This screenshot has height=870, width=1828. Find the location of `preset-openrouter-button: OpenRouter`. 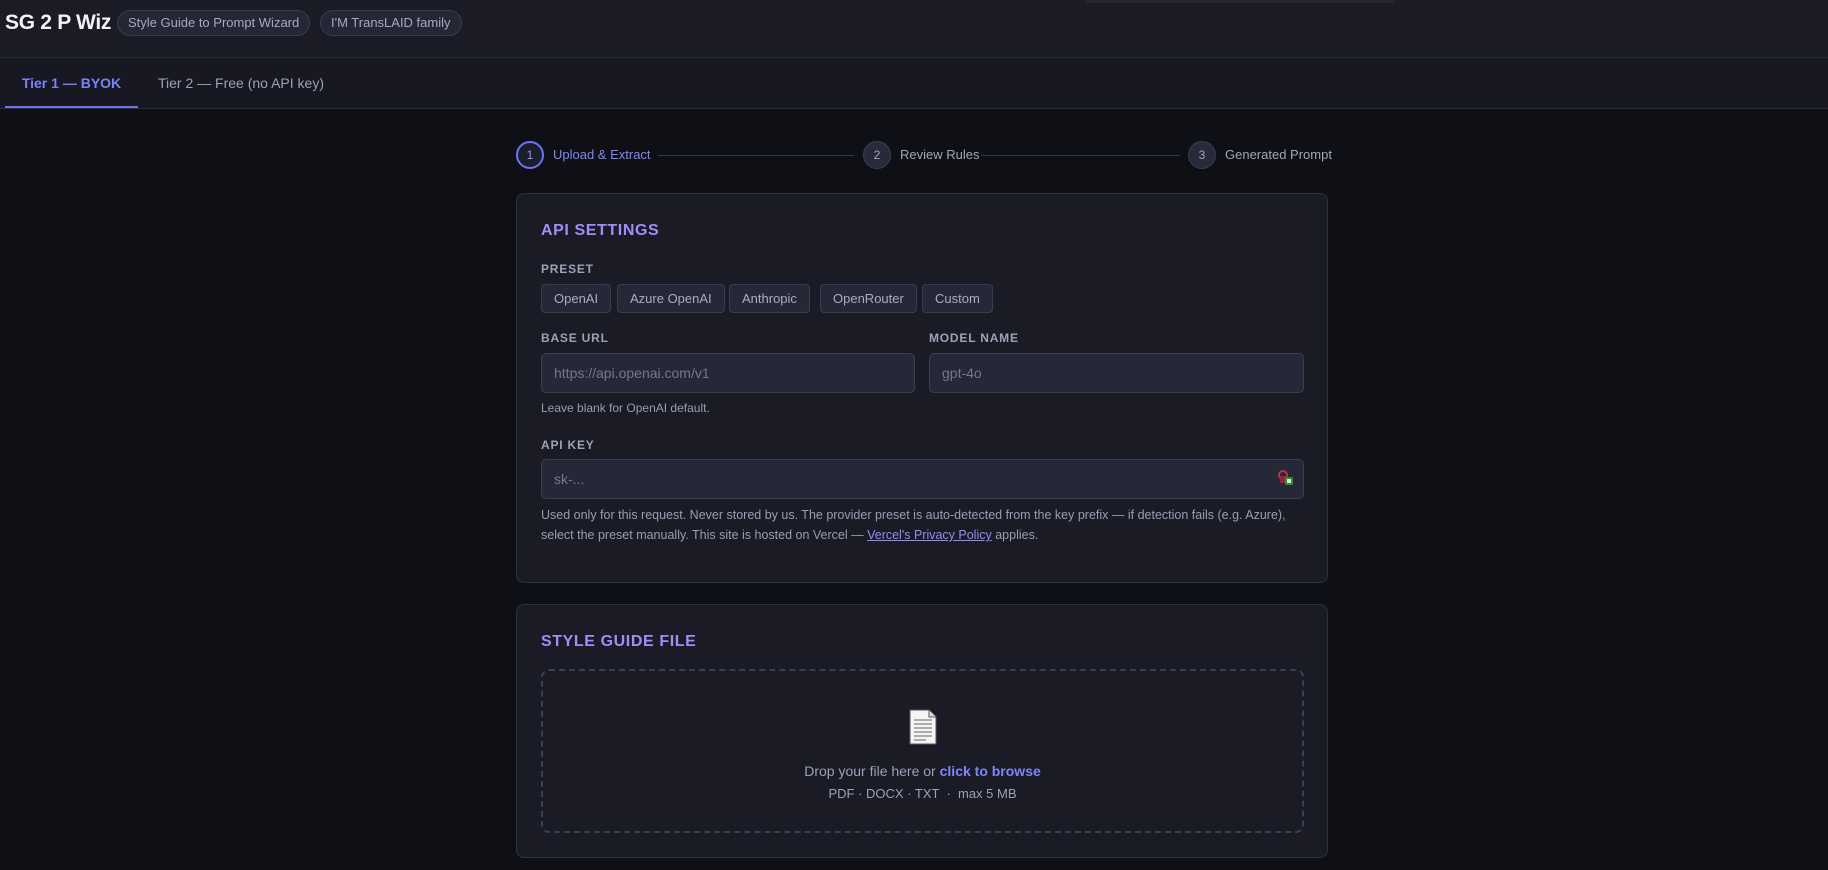

preset-openrouter-button: OpenRouter is located at coordinates (868, 298).